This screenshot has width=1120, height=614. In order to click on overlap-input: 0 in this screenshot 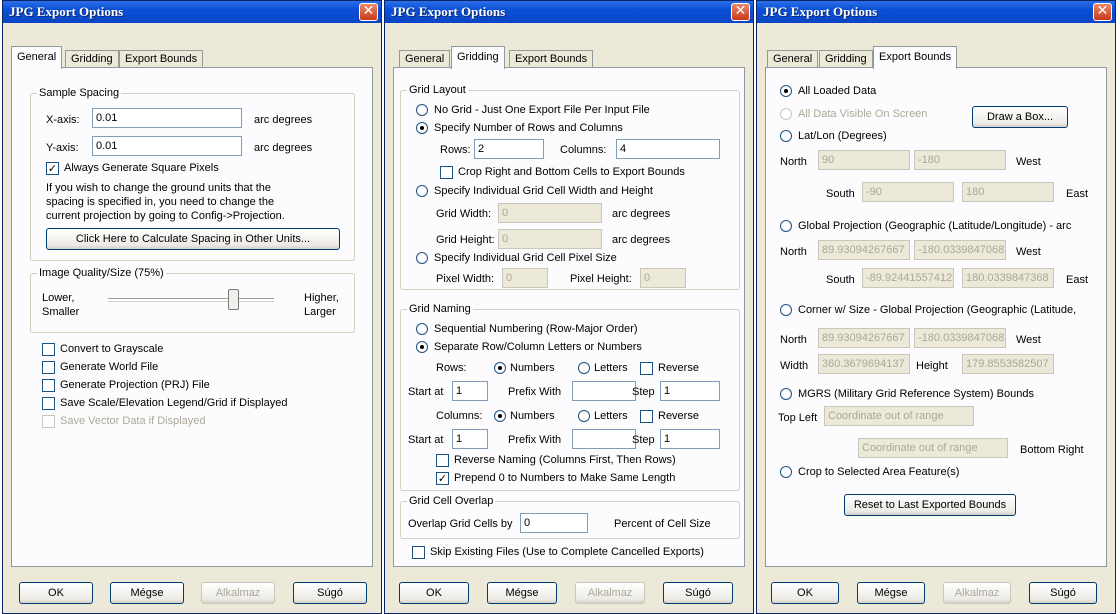, I will do `click(554, 523)`.